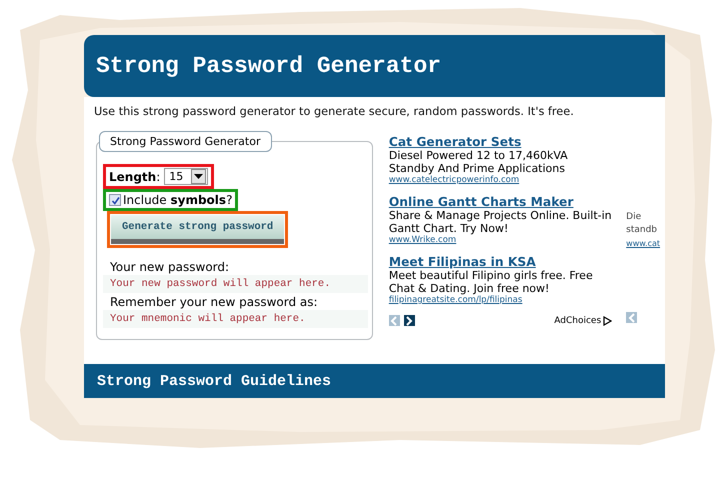 The image size is (725, 478). What do you see at coordinates (481, 202) in the screenshot?
I see `ad-title-link: Online Gantt Charts Maker` at bounding box center [481, 202].